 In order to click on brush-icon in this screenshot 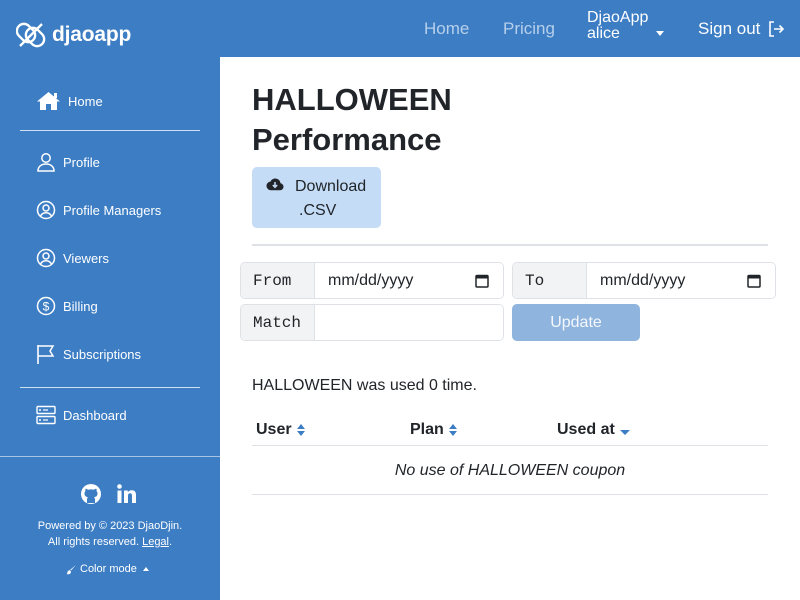, I will do `click(71, 569)`.